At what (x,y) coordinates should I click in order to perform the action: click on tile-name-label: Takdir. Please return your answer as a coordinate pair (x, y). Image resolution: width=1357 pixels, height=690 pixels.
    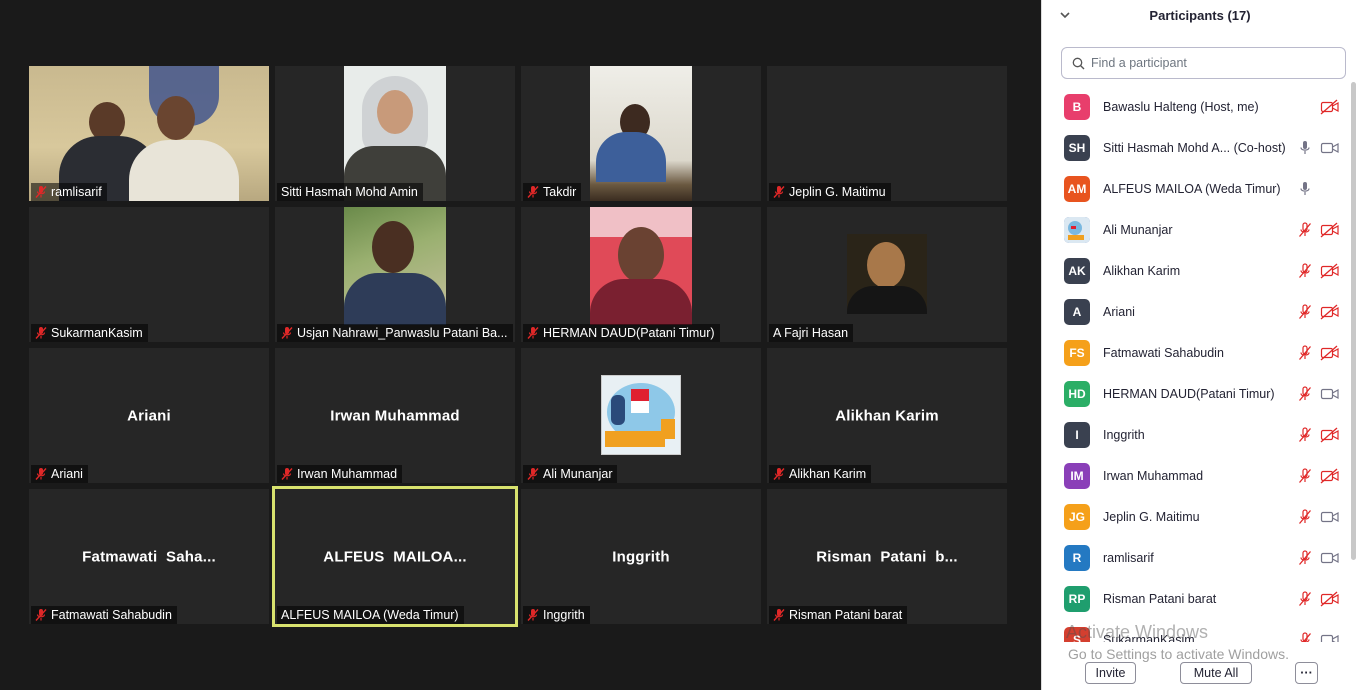
    Looking at the image, I should click on (552, 192).